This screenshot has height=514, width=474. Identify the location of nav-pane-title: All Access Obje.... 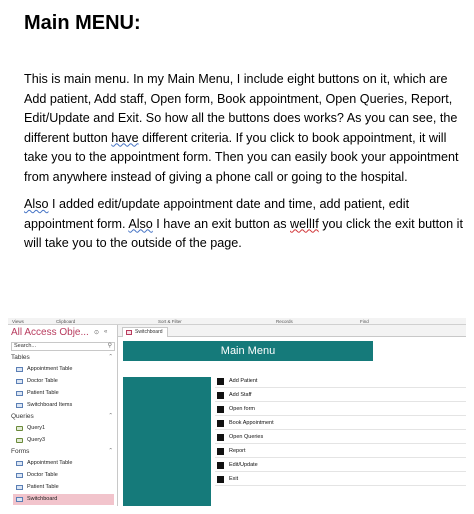
(50, 332).